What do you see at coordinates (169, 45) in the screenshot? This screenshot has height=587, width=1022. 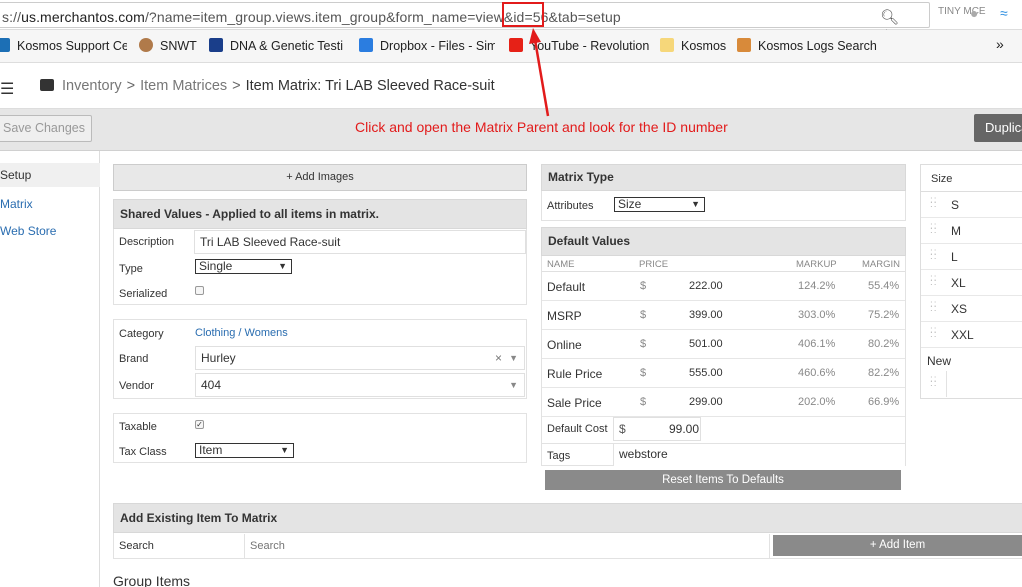 I see `bookmark-snwt: SNWT` at bounding box center [169, 45].